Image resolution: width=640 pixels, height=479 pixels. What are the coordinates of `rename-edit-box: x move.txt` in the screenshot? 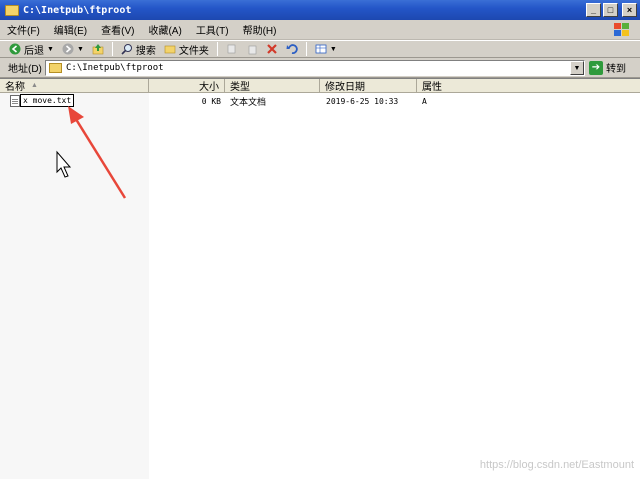 It's located at (47, 100).